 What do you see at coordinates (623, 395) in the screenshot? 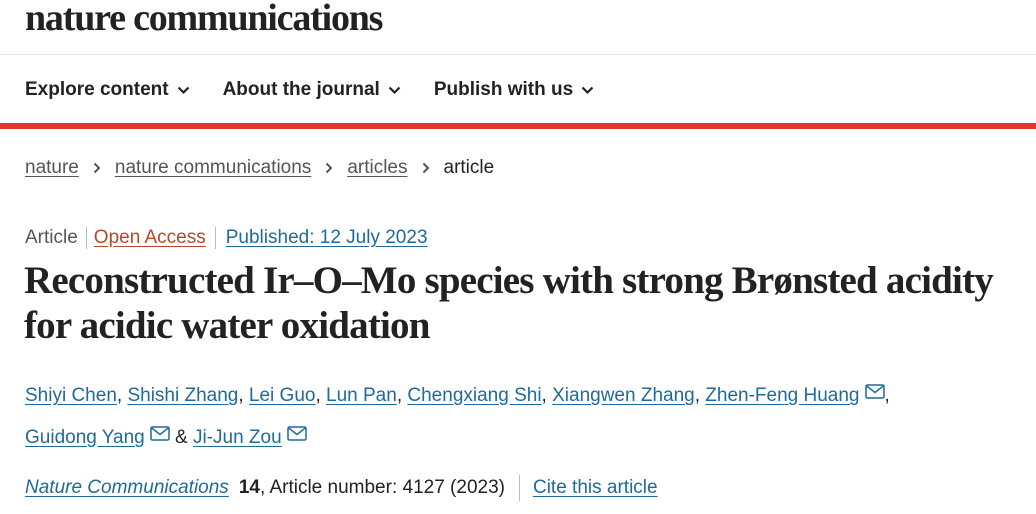
I see `author-link: Xiangwen Zhang` at bounding box center [623, 395].